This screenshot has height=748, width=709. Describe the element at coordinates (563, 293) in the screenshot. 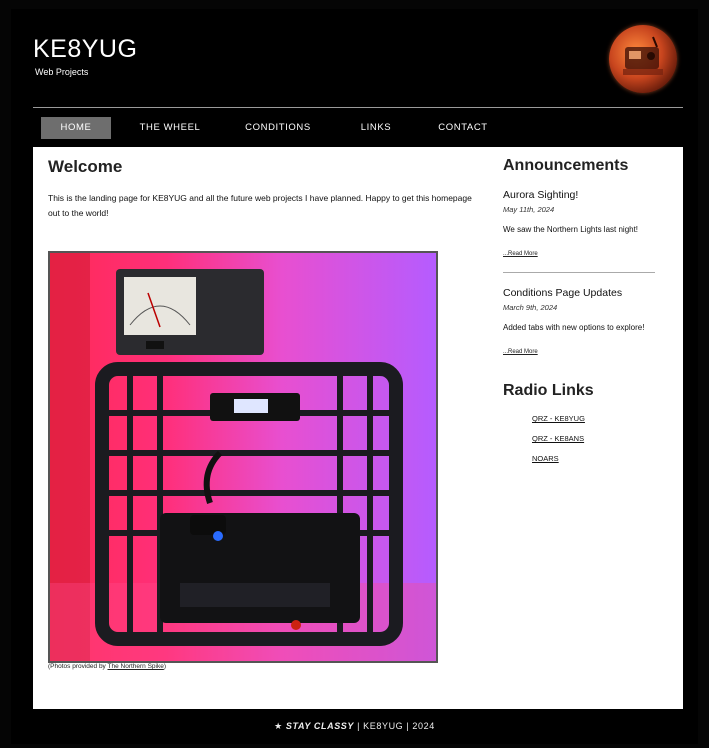

I see `announcement-title: Conditions Page Updates` at that location.